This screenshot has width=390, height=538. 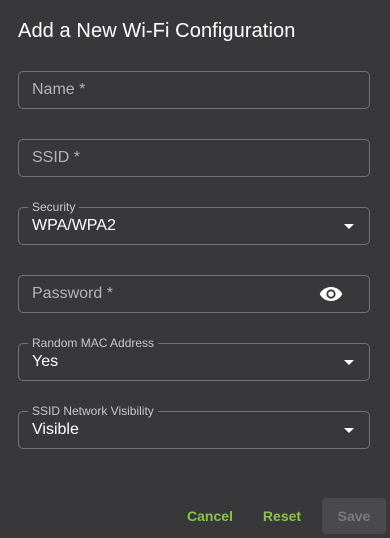 What do you see at coordinates (74, 225) in the screenshot?
I see `security-value: WPA/WPA2` at bounding box center [74, 225].